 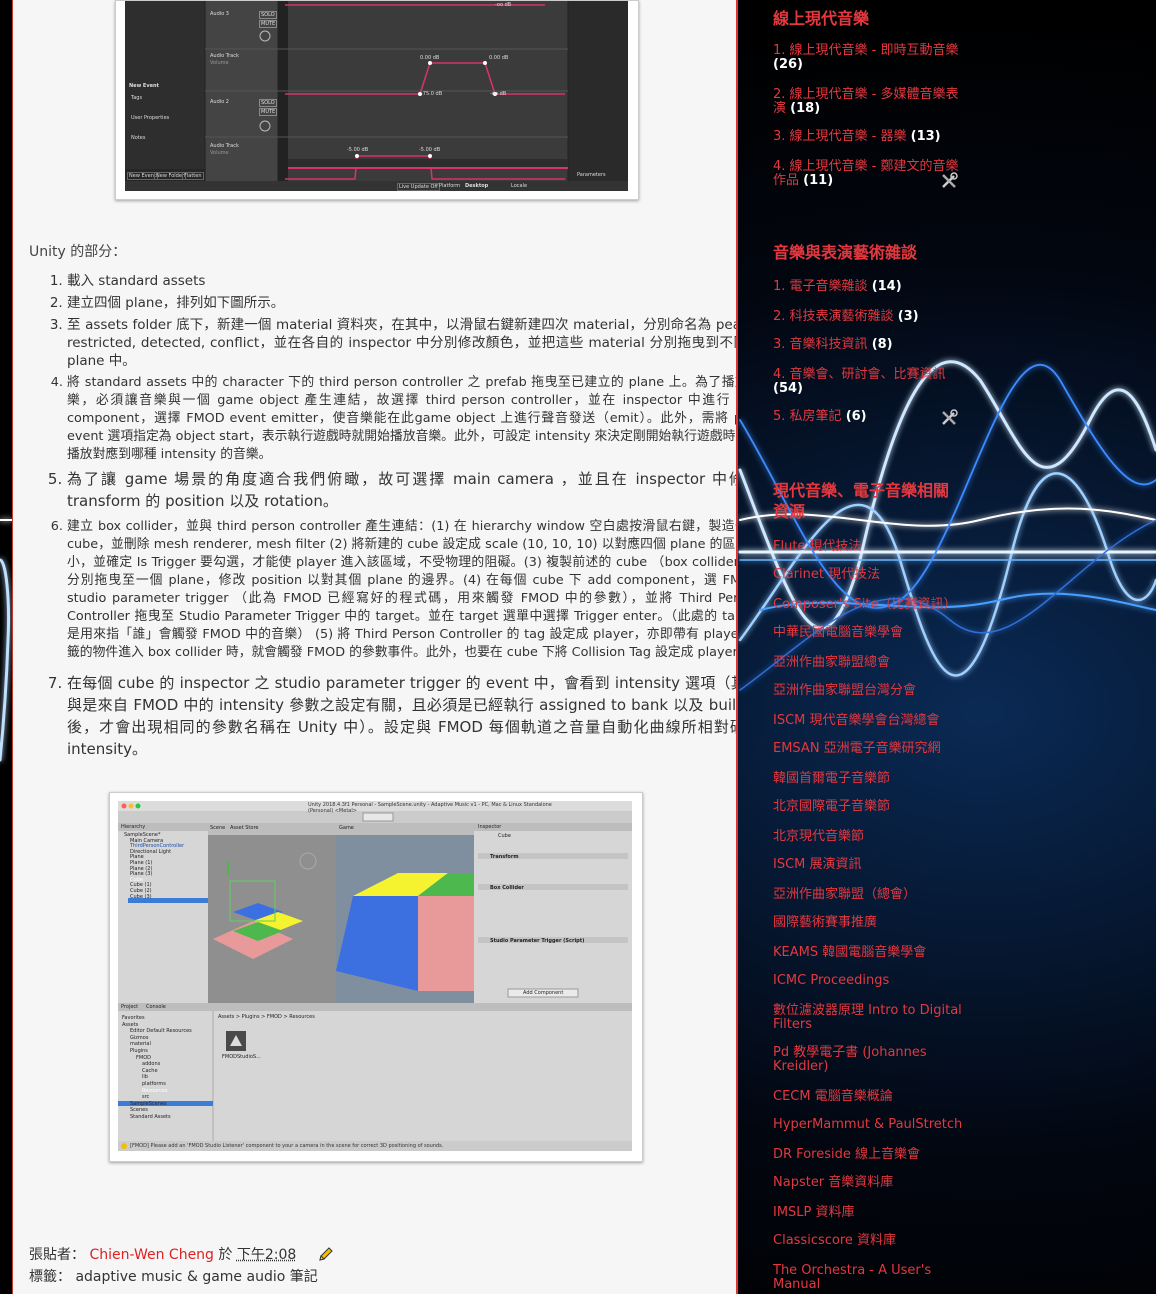 What do you see at coordinates (868, 981) in the screenshot?
I see `resource-link: ICMC Proceedings` at bounding box center [868, 981].